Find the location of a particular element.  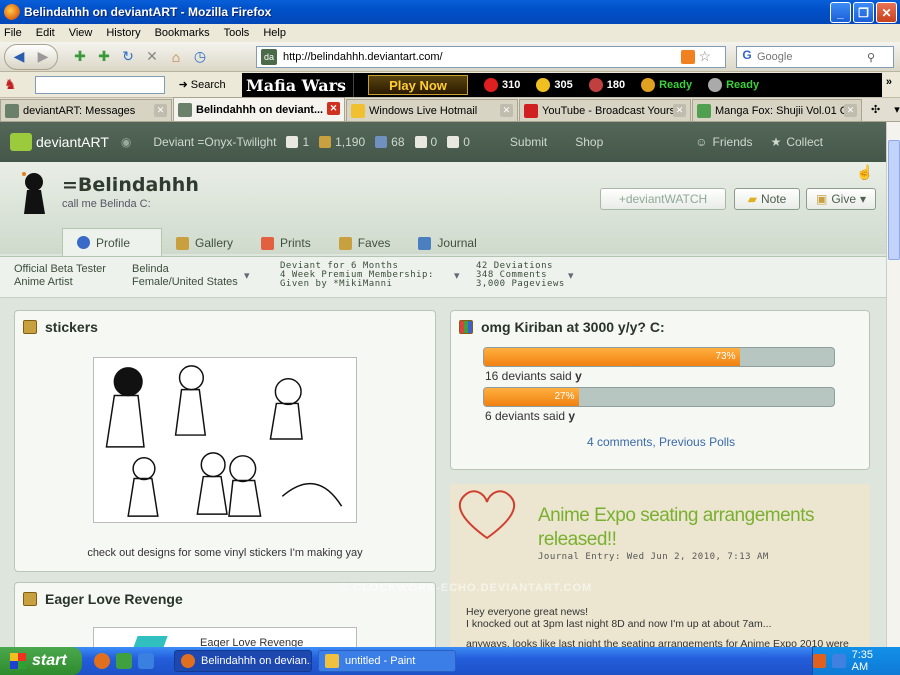

menu-view: View is located at coordinates (81, 33).